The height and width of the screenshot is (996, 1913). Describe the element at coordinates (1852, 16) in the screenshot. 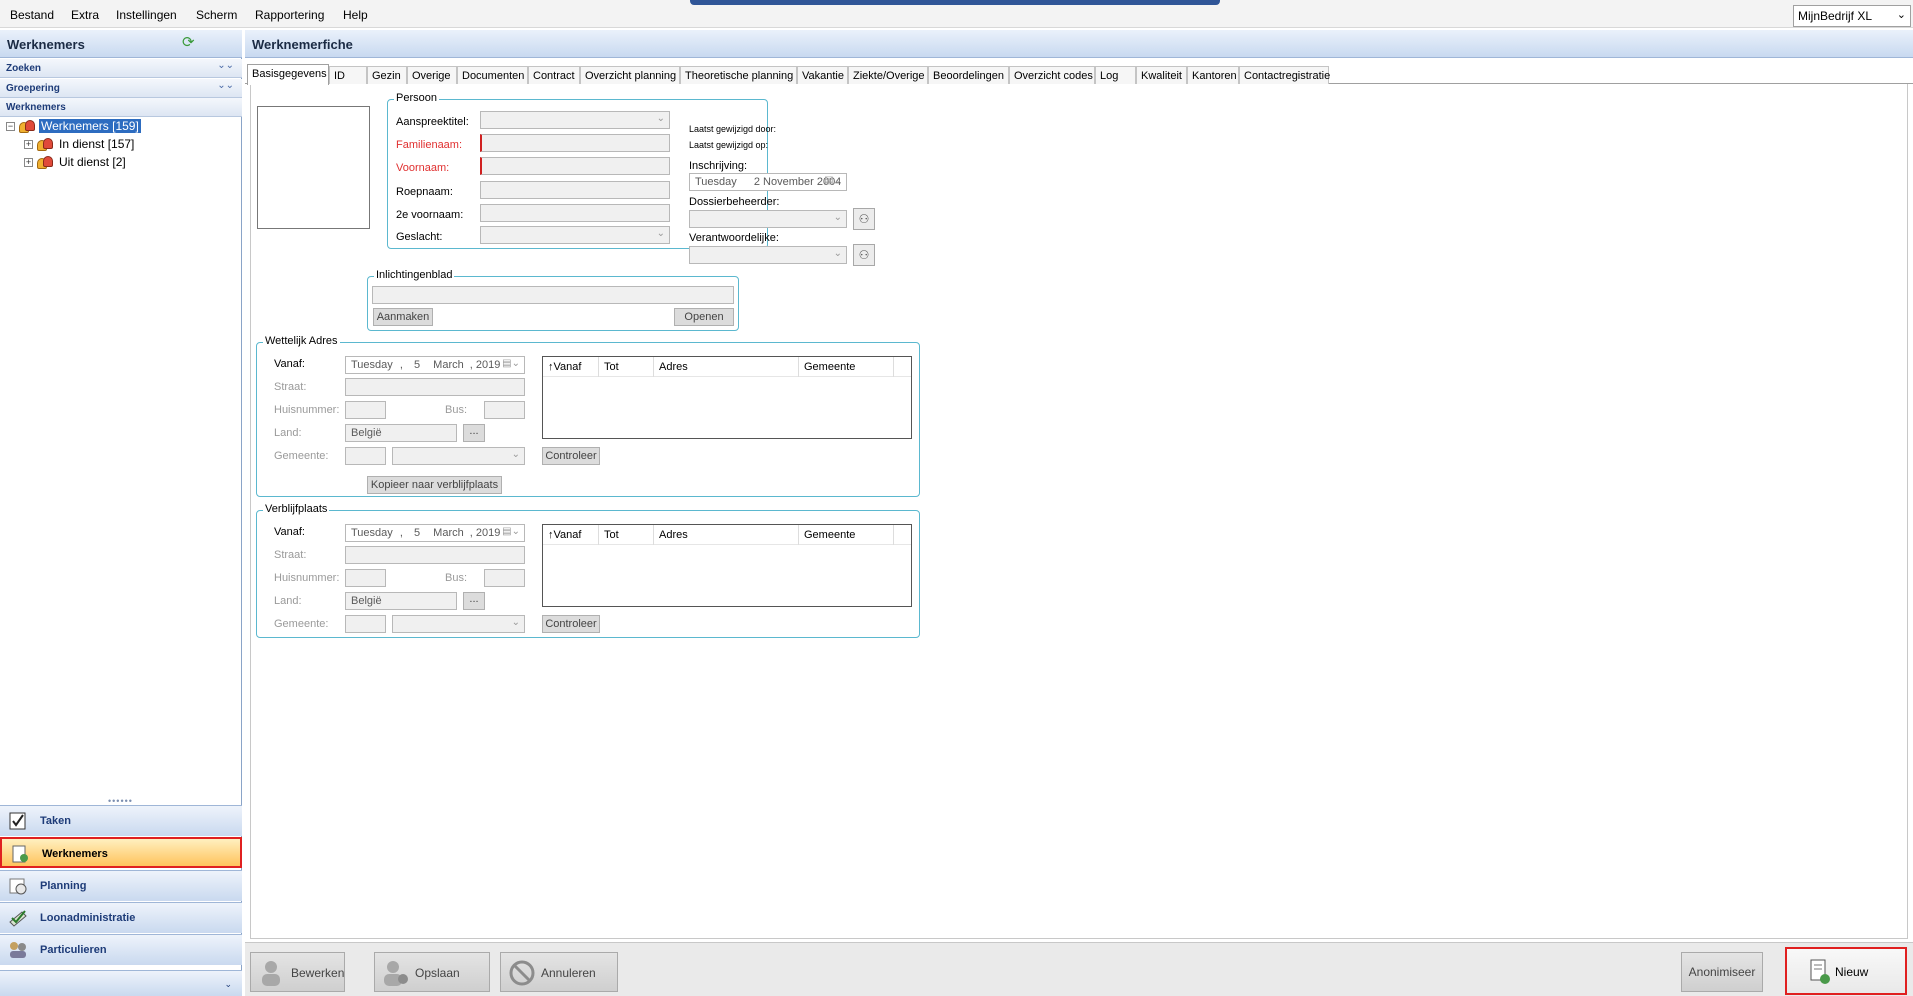

I see `company-select: MijnBedrijf XL ⌄` at that location.